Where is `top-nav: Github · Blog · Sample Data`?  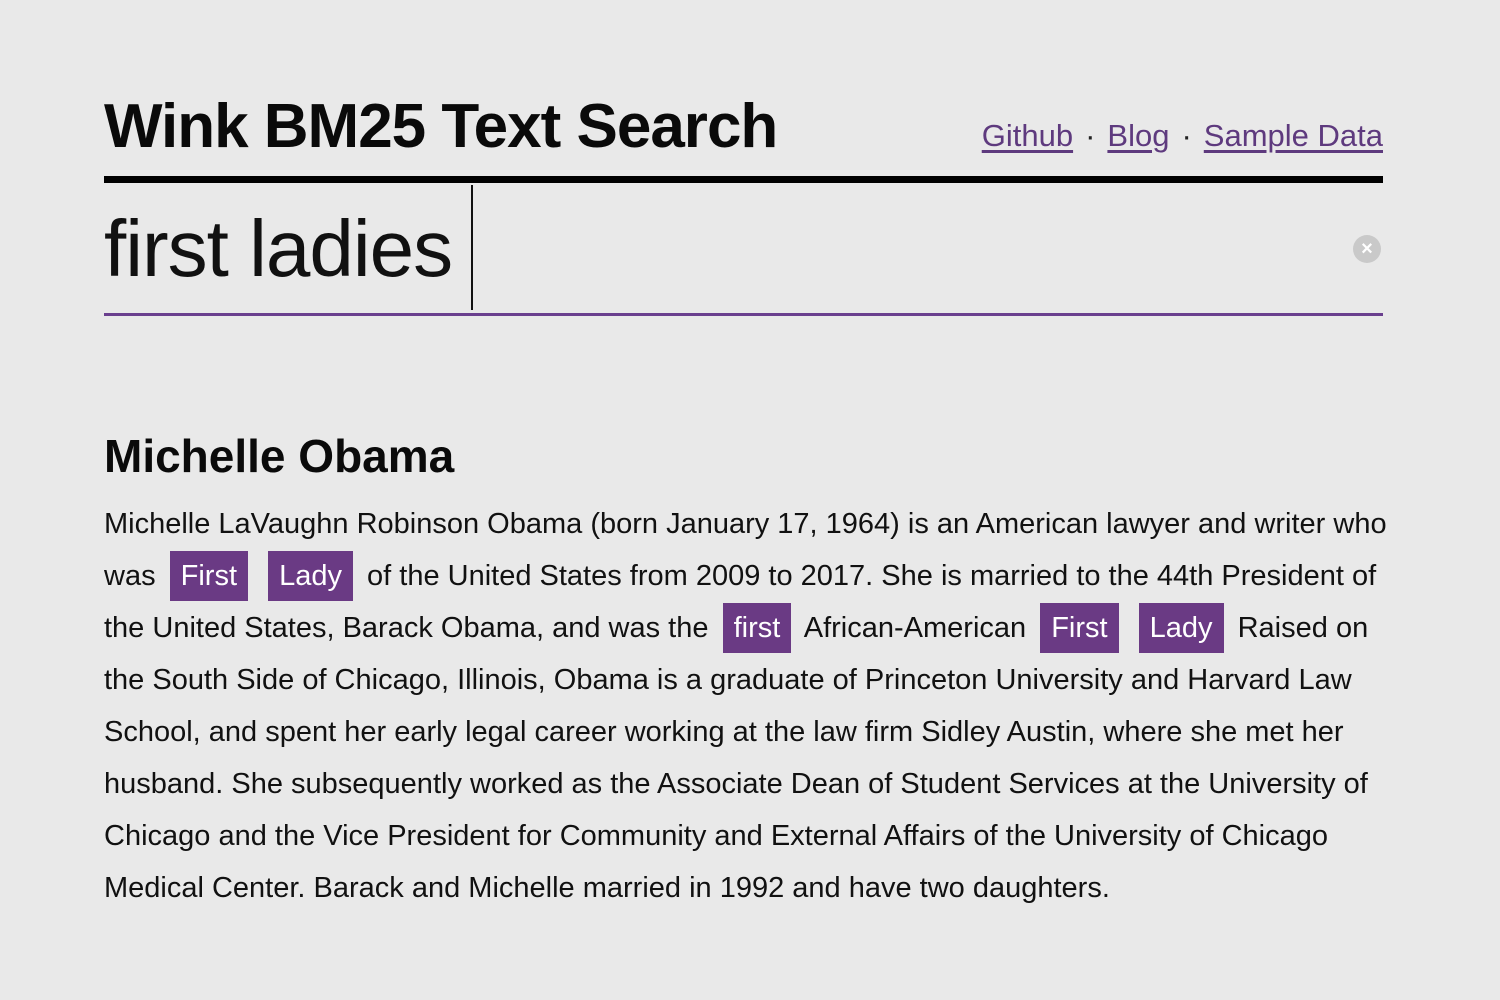 top-nav: Github · Blog · Sample Data is located at coordinates (1182, 136).